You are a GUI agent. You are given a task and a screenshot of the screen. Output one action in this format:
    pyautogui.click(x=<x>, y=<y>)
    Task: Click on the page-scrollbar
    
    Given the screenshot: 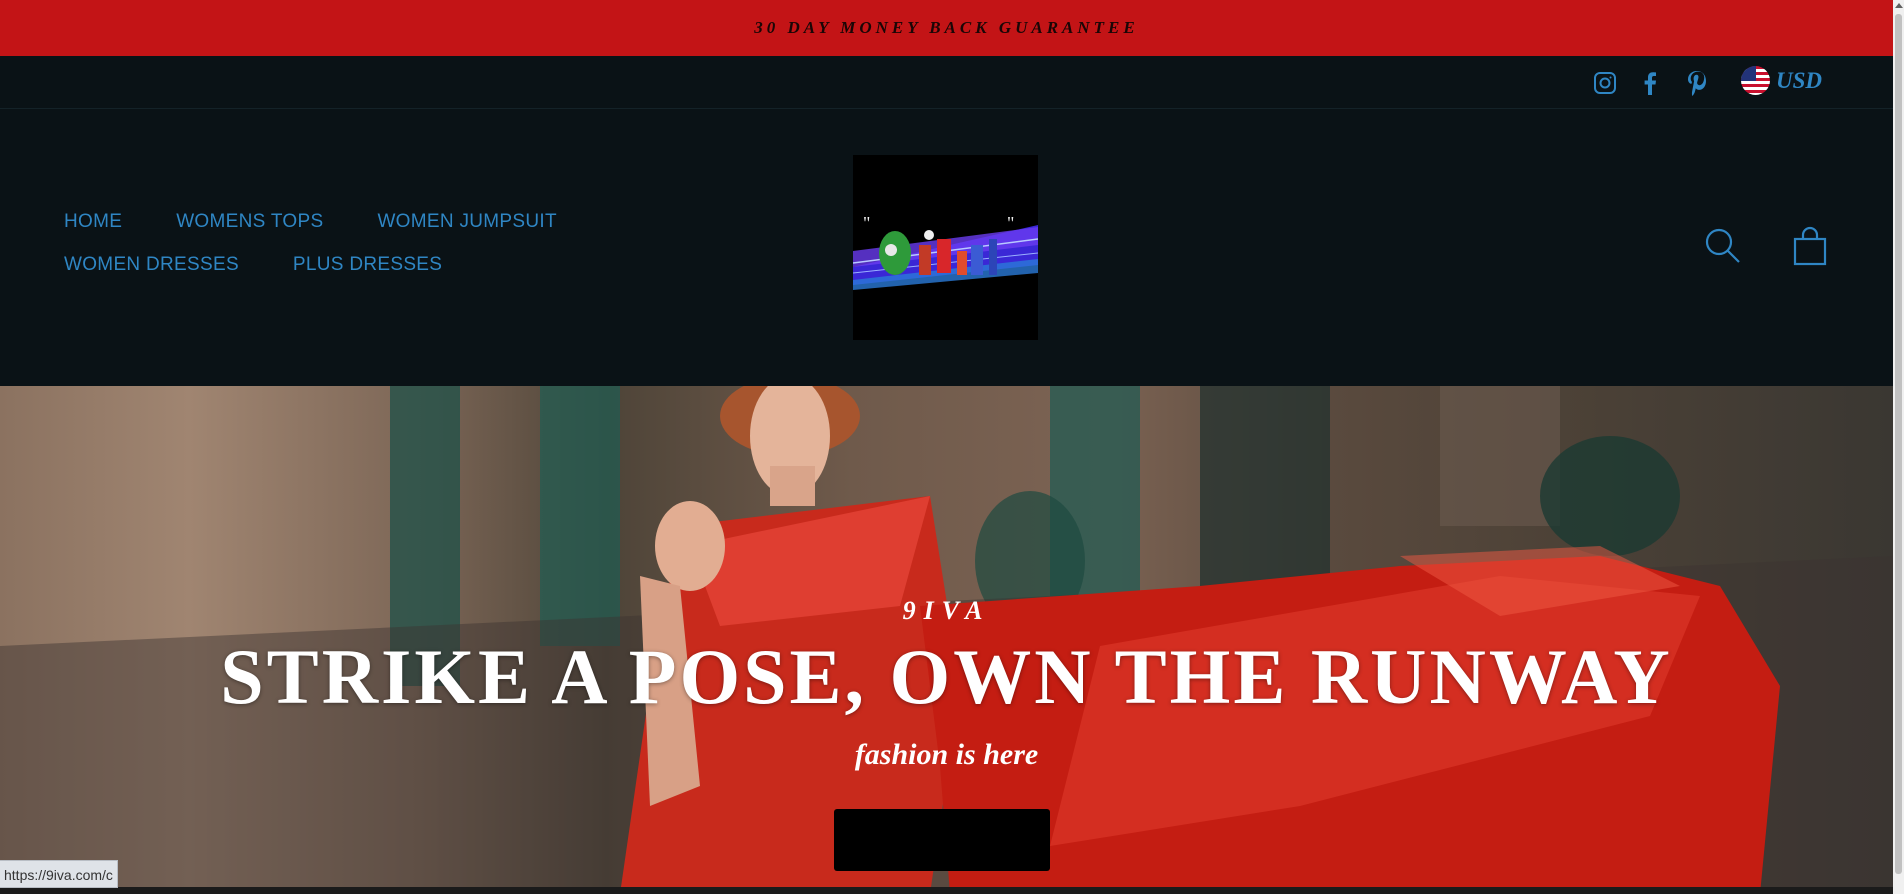 What is the action you would take?
    pyautogui.click(x=1898, y=447)
    